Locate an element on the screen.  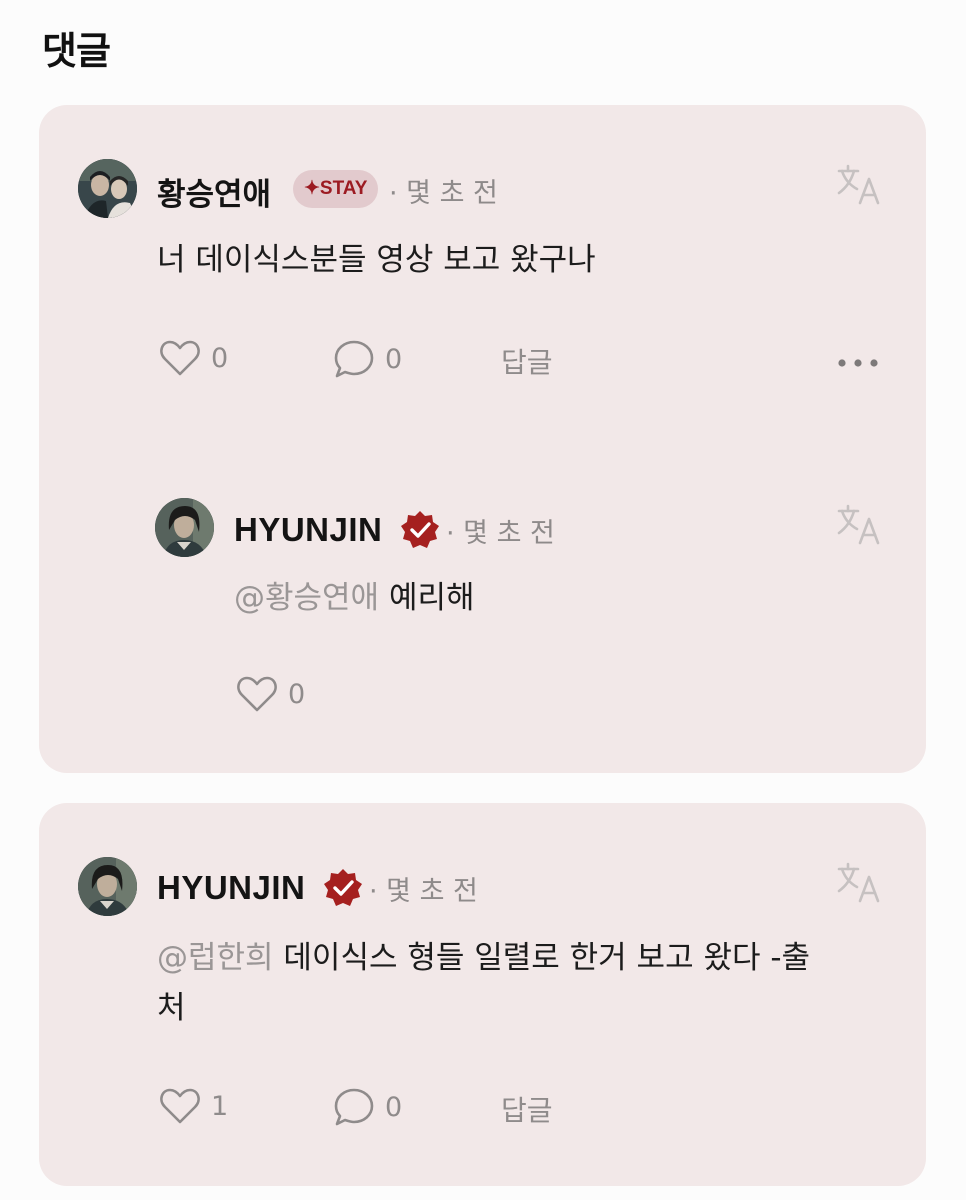
more-options-button is located at coordinates (858, 360).